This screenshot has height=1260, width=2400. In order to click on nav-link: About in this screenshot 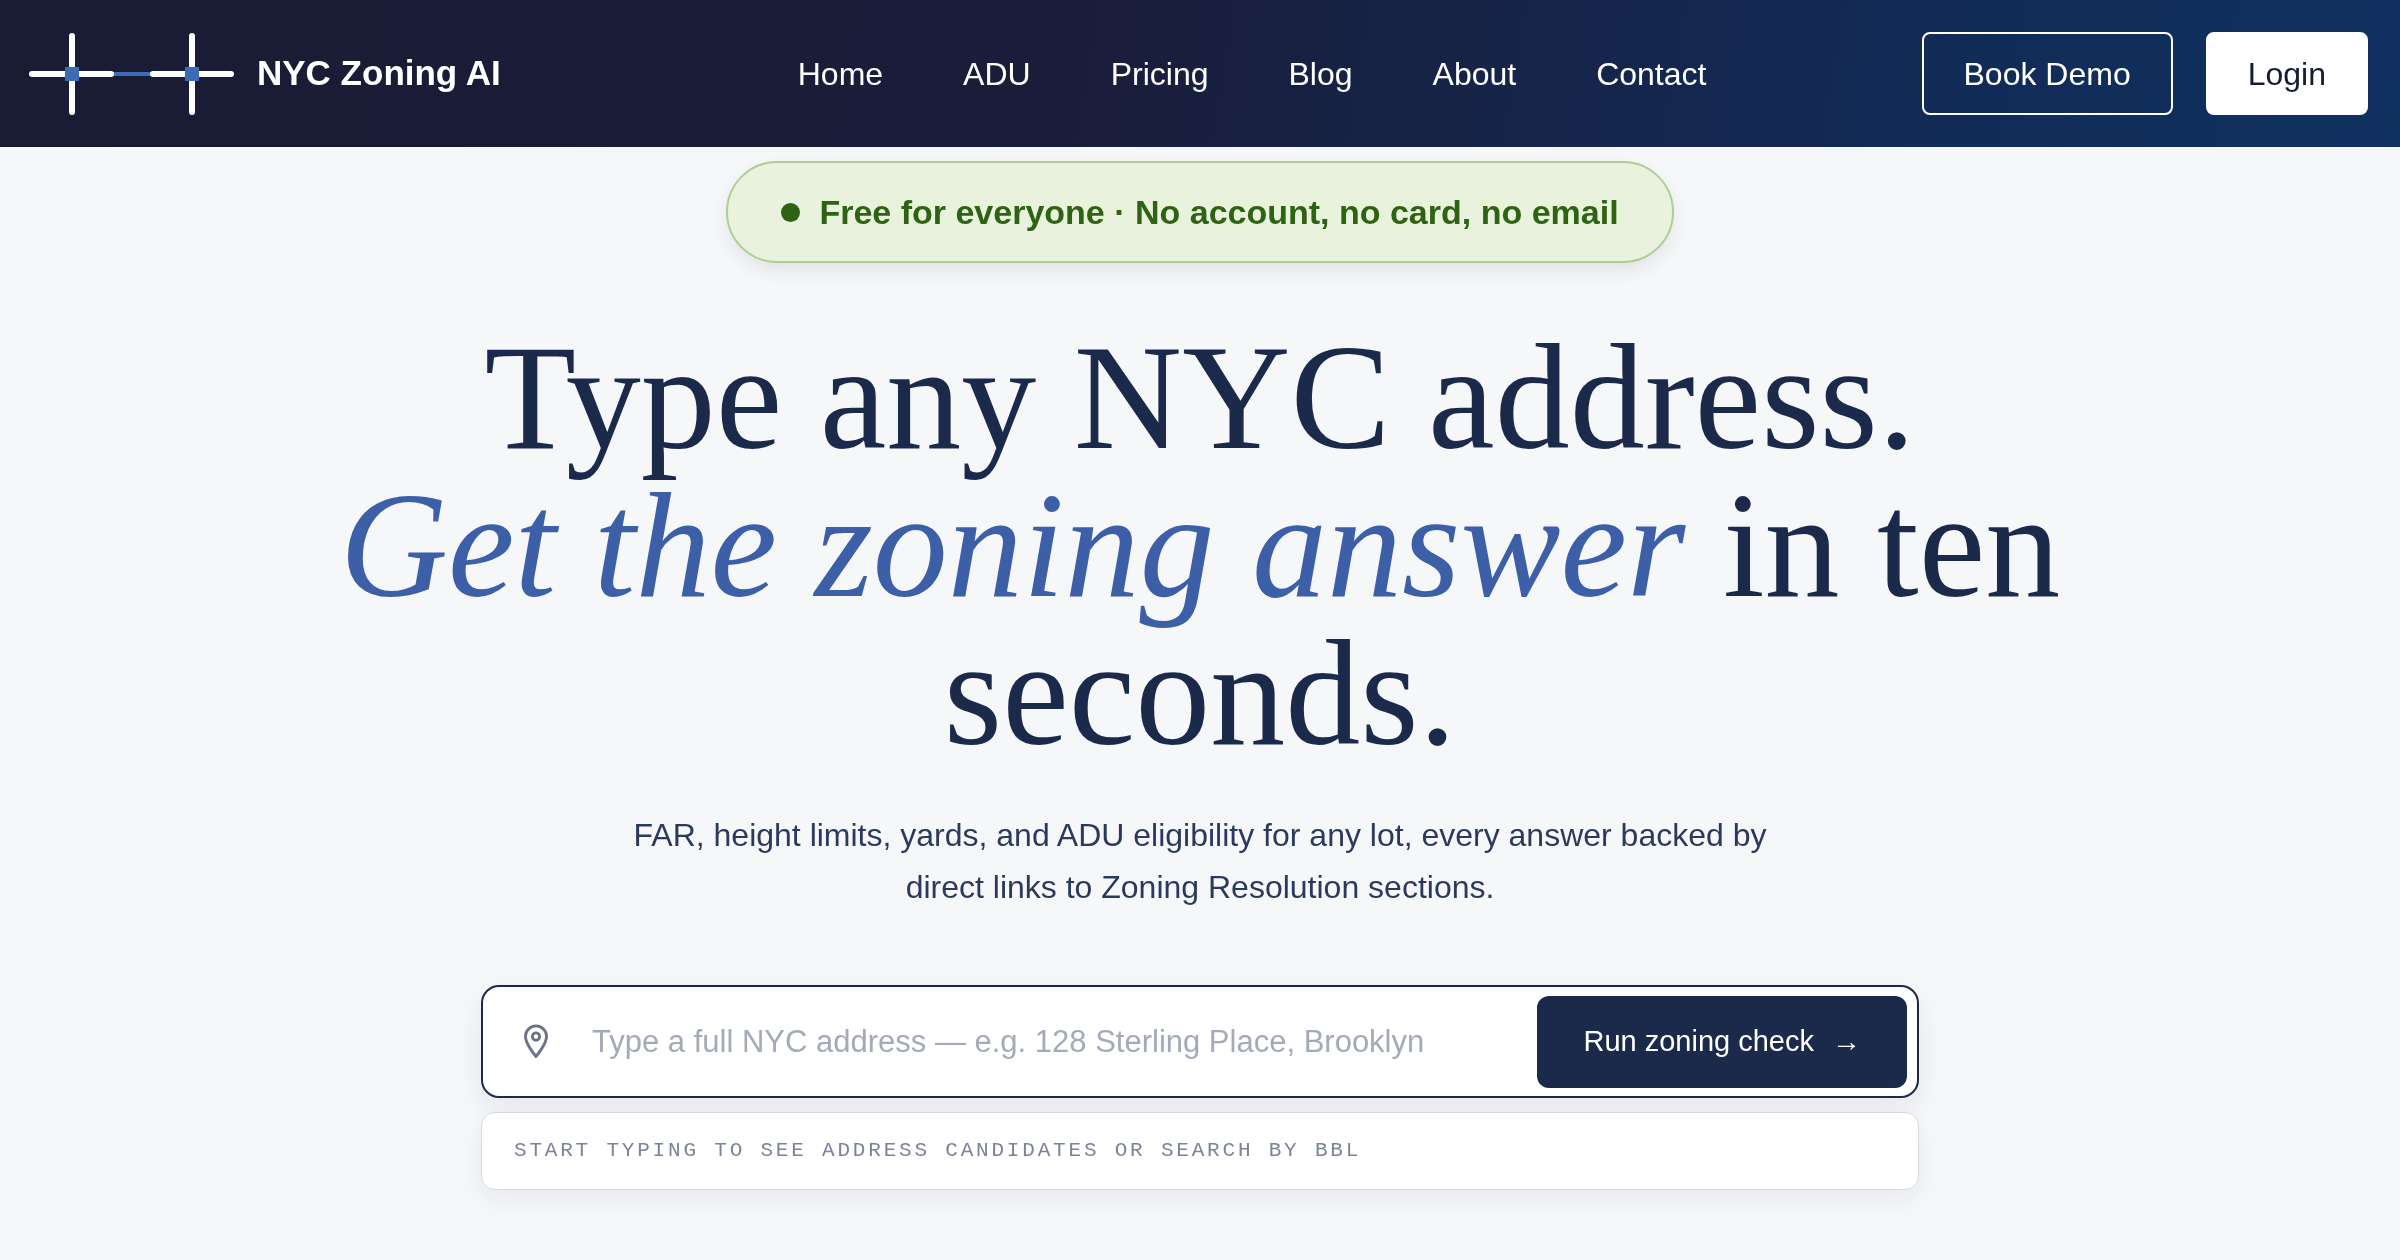, I will do `click(1474, 73)`.